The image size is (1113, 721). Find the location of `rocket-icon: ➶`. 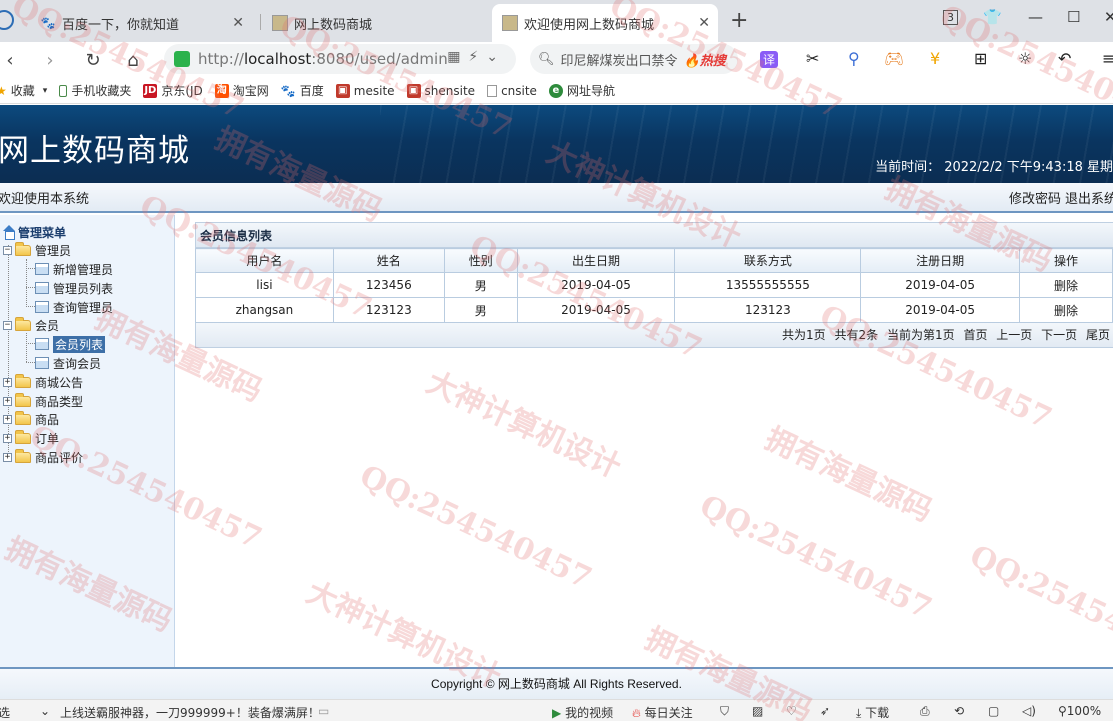

rocket-icon: ➶ is located at coordinates (825, 711).